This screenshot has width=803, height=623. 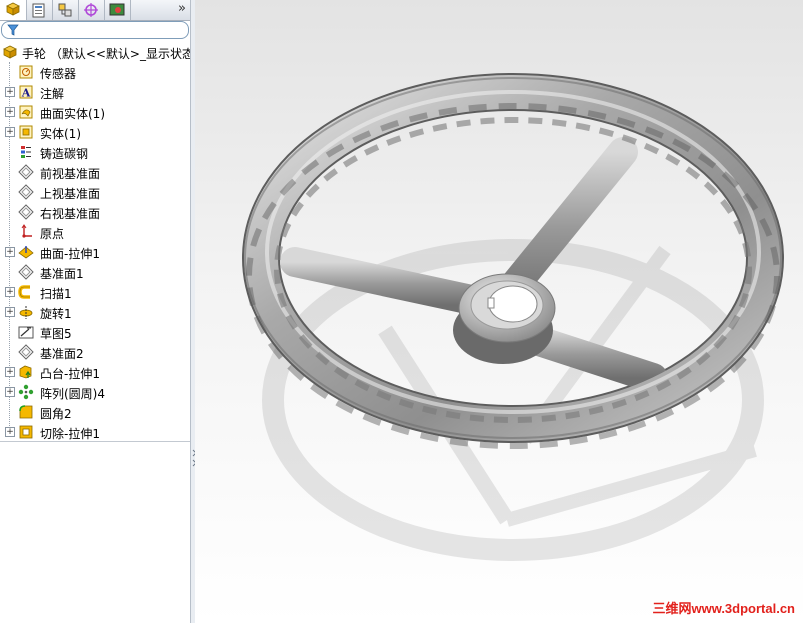 What do you see at coordinates (26, 392) in the screenshot?
I see `circular-pattern-icon` at bounding box center [26, 392].